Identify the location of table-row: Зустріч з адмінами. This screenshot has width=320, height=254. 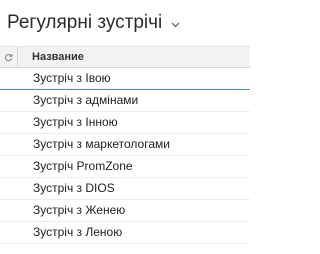
(125, 101).